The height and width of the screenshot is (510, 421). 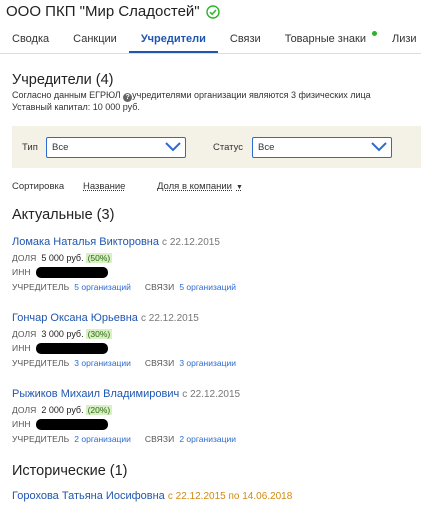 I want to click on tab-founders: Учредители, so click(x=173, y=38).